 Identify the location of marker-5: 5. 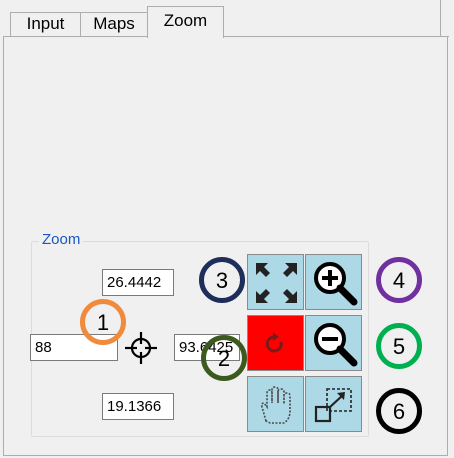
(399, 346).